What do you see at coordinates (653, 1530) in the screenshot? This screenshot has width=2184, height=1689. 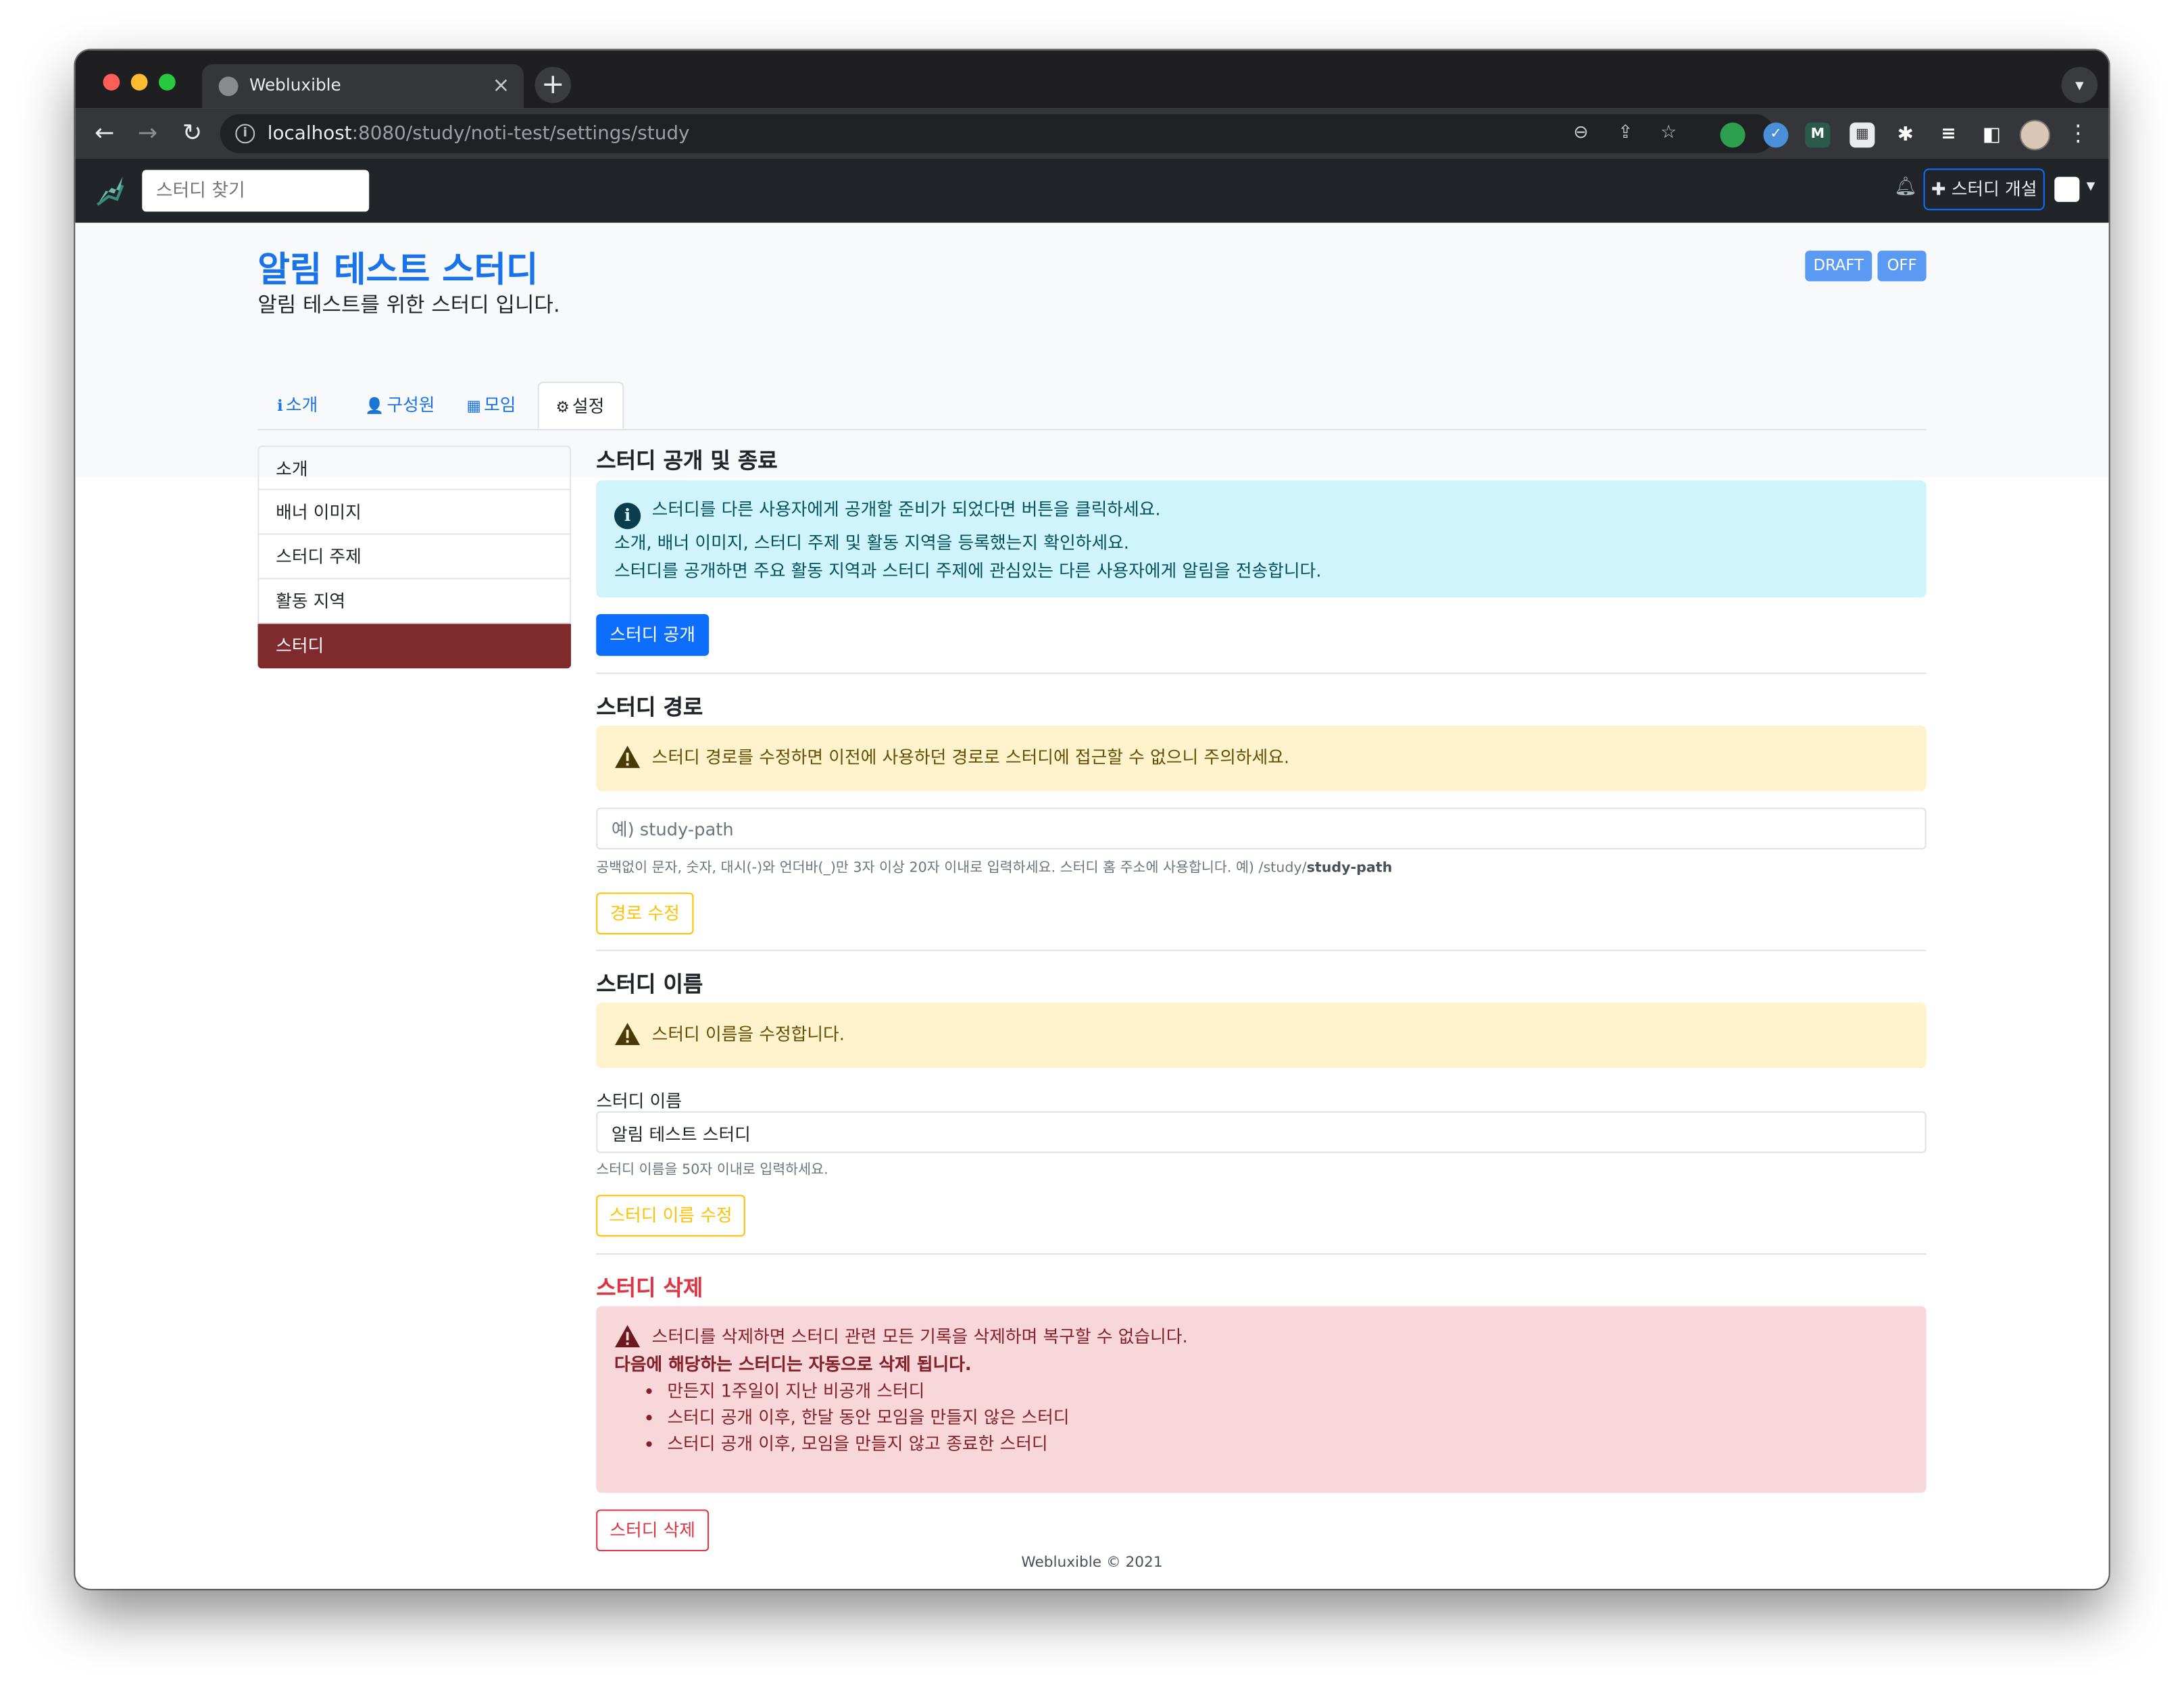 I see `delete-study-button: 스터디 삭제` at bounding box center [653, 1530].